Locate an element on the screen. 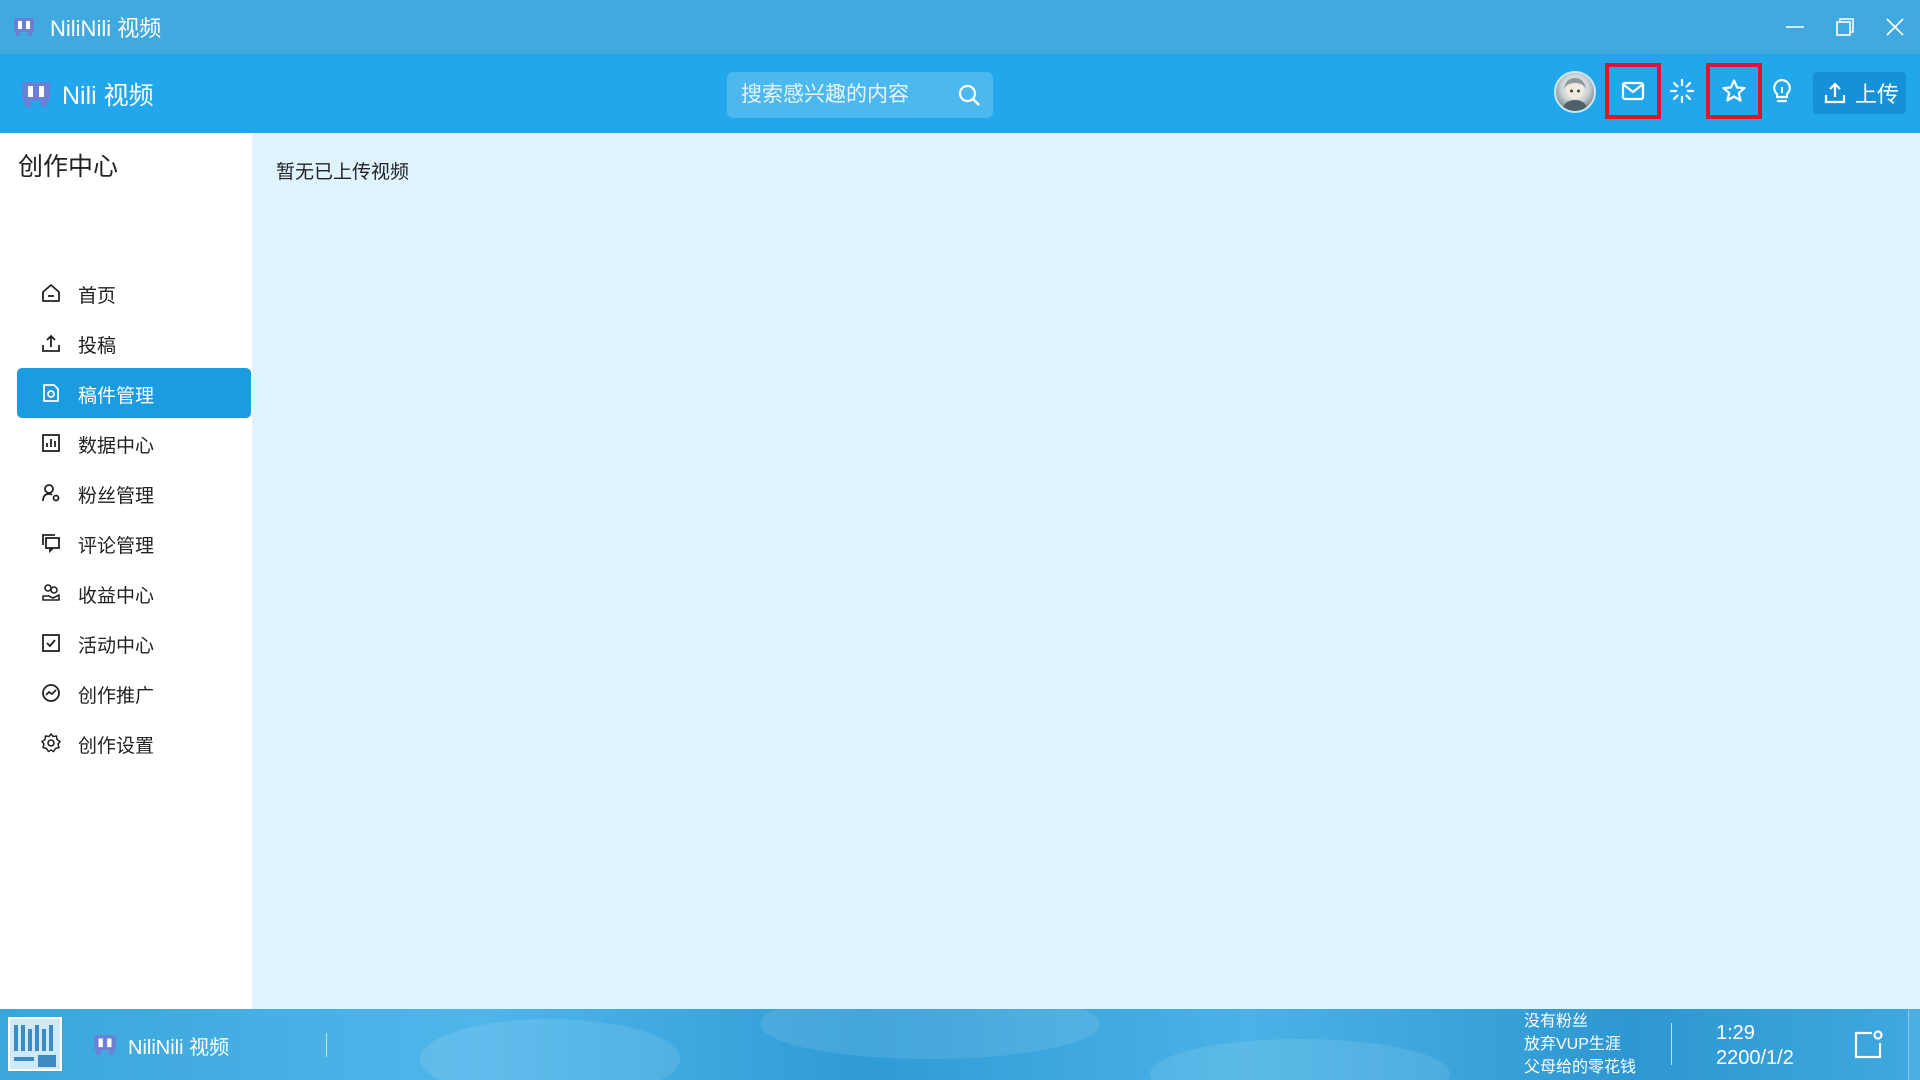 The image size is (1920, 1080). sidebar-item-activities: 活动中心 is located at coordinates (134, 643).